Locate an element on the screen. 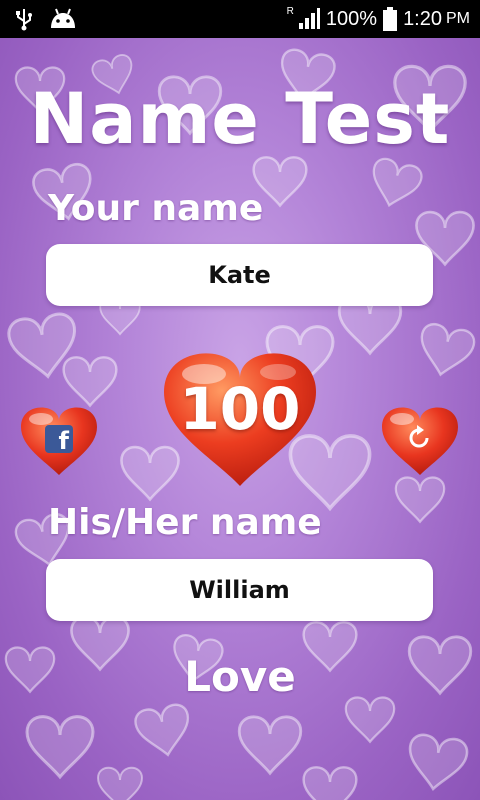 The width and height of the screenshot is (480, 800). app-title: Name Test is located at coordinates (240, 119).